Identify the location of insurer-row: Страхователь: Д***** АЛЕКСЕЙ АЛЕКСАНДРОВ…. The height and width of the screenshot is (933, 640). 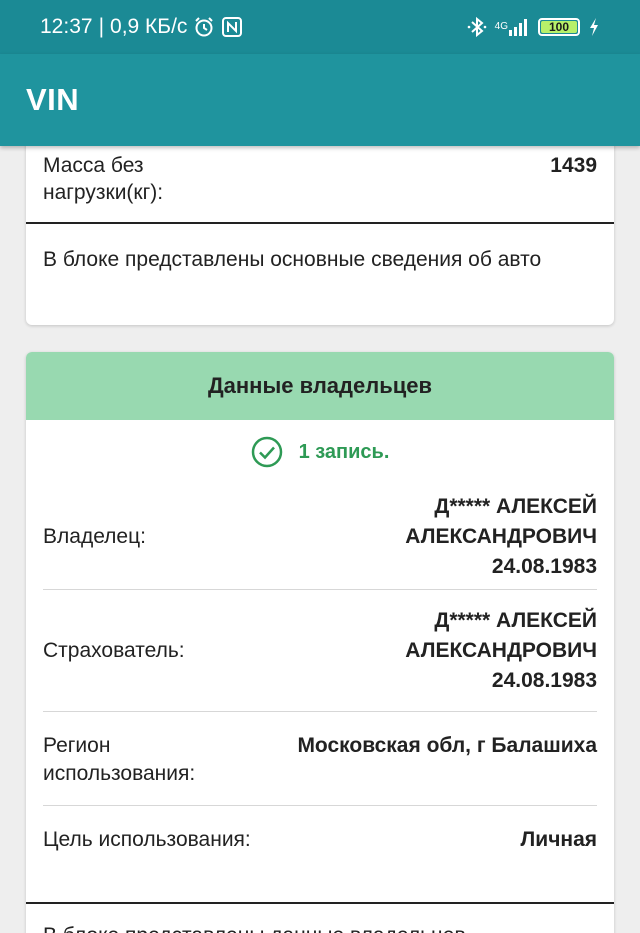
(320, 650).